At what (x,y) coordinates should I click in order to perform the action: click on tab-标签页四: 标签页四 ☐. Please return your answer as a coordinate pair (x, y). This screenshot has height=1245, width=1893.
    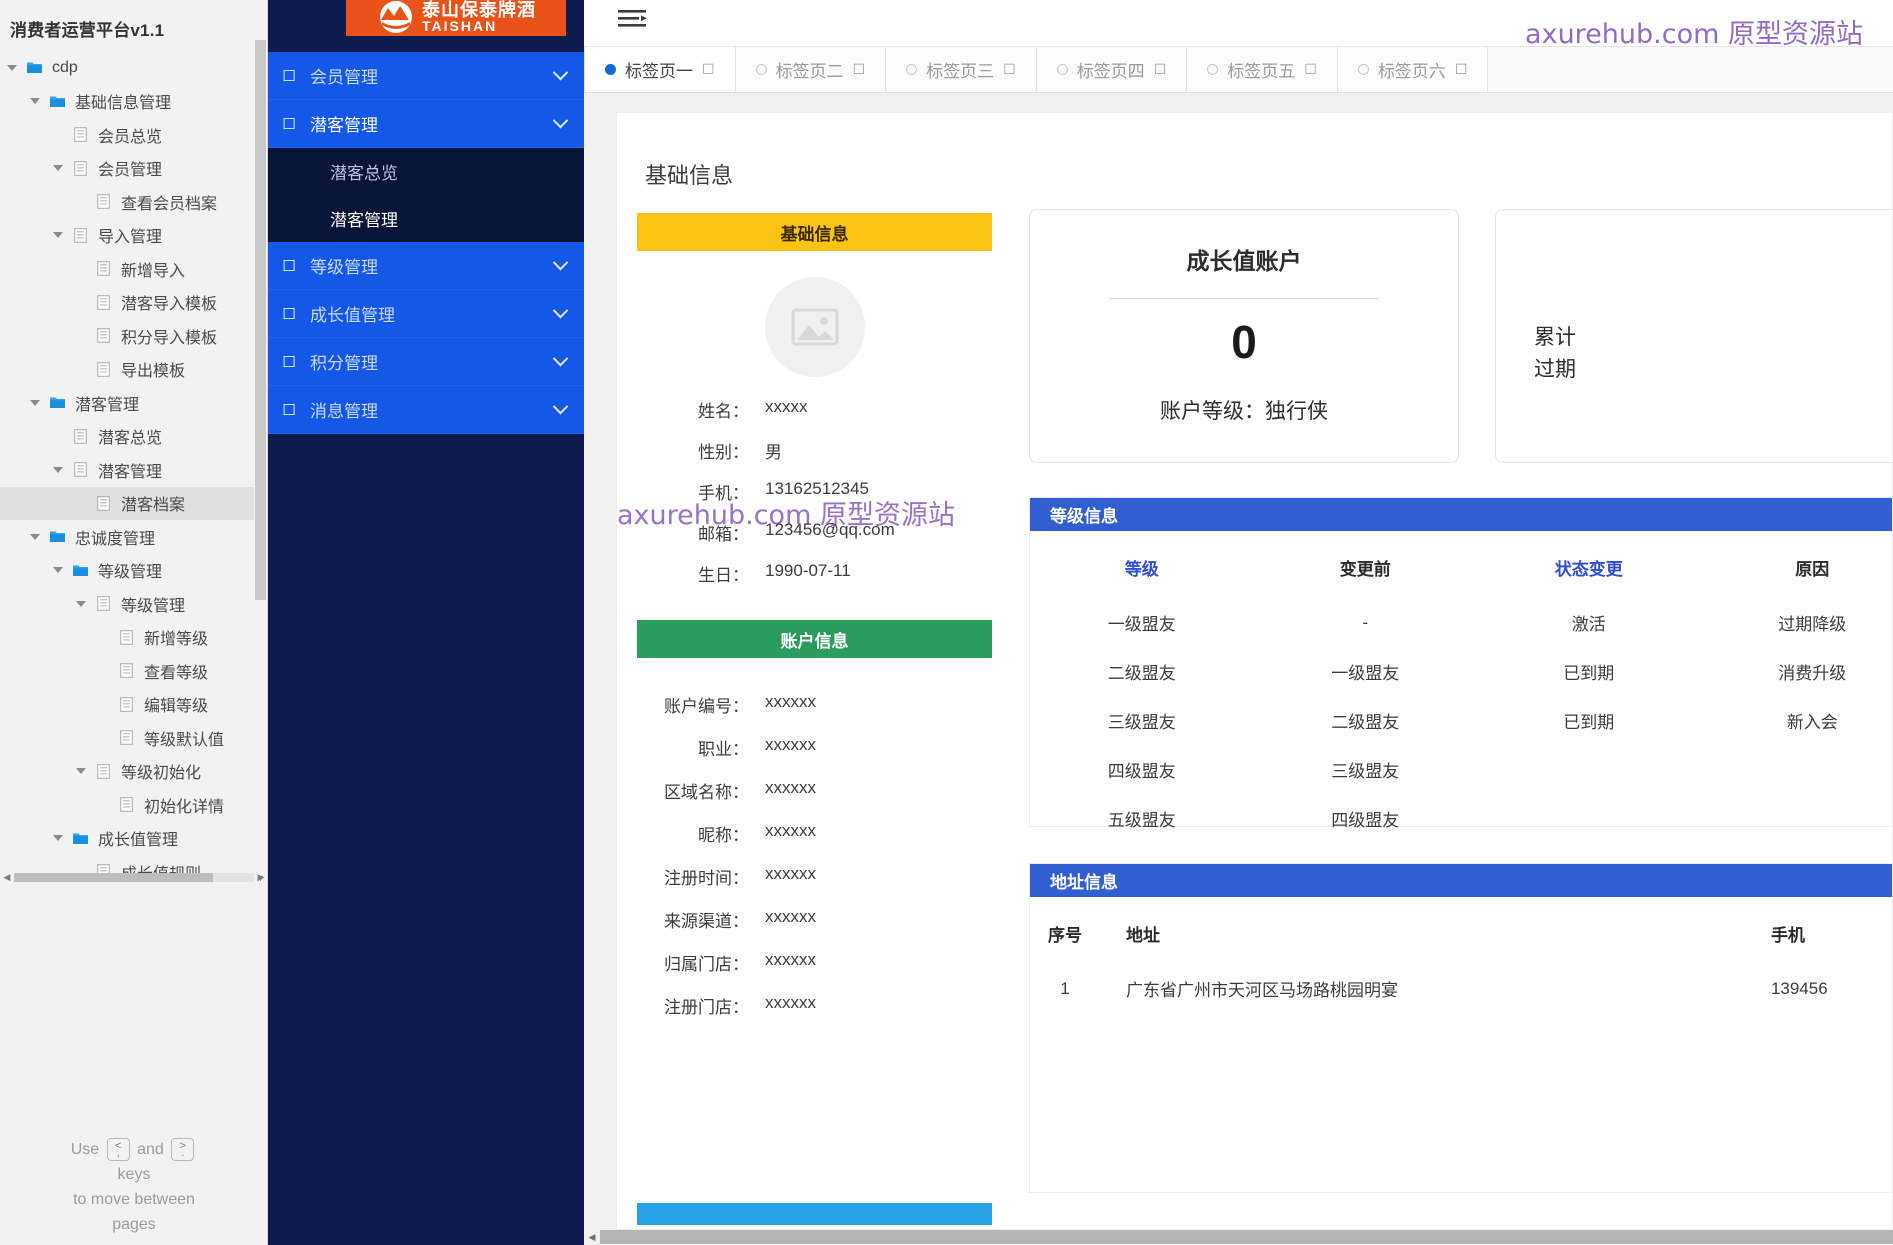
    Looking at the image, I should click on (1112, 69).